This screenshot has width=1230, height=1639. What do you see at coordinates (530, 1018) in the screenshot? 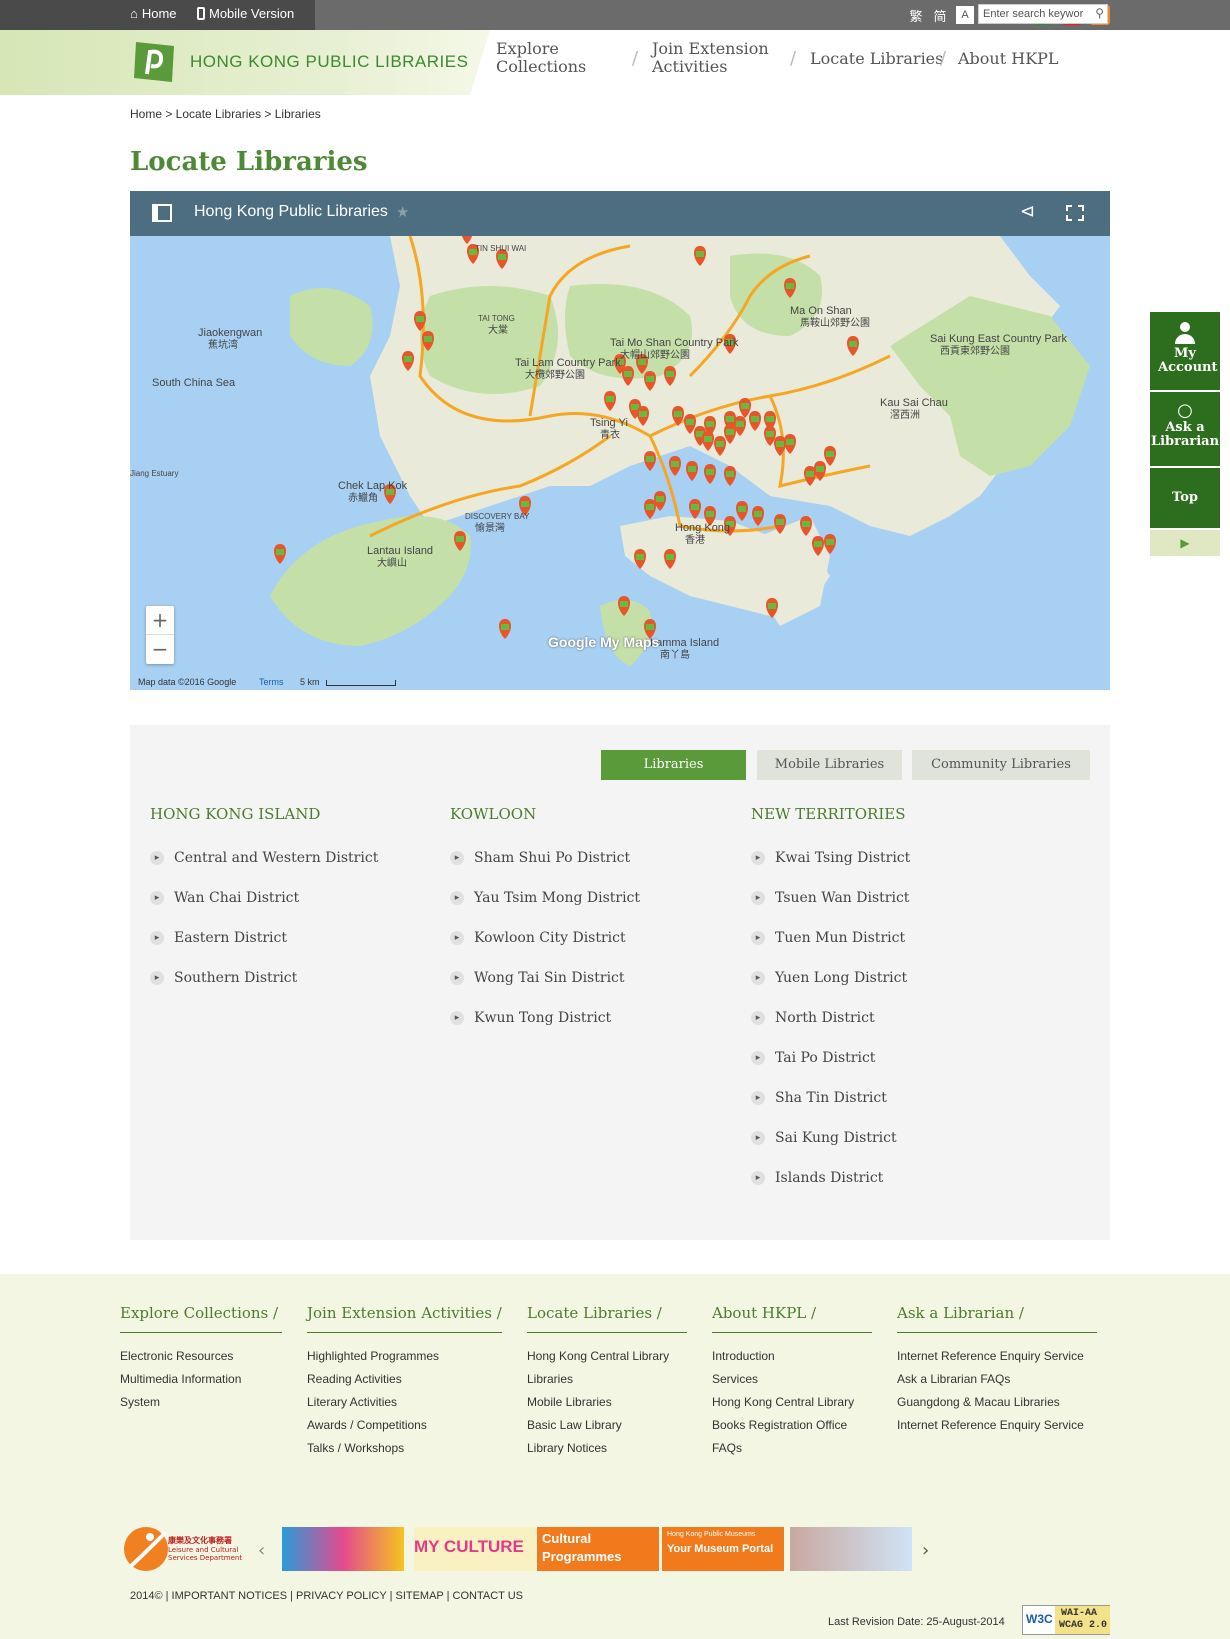
I see `district-link: ▸ Kwun Tong District` at bounding box center [530, 1018].